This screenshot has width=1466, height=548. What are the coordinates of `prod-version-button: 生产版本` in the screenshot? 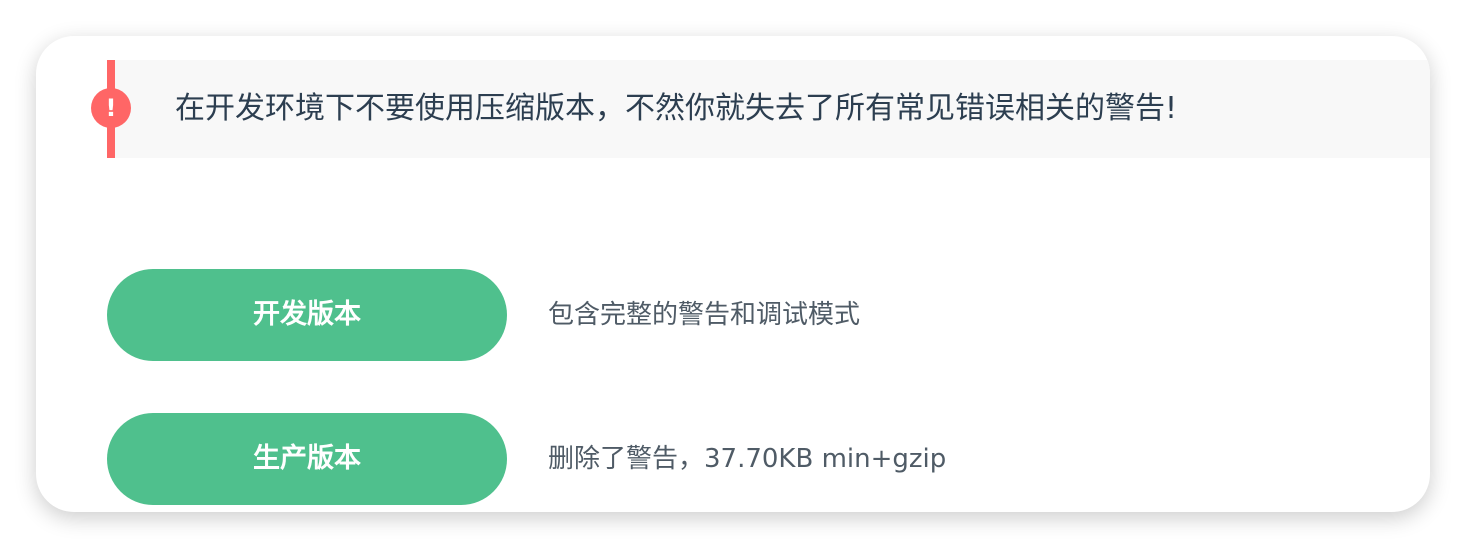 It's located at (307, 459).